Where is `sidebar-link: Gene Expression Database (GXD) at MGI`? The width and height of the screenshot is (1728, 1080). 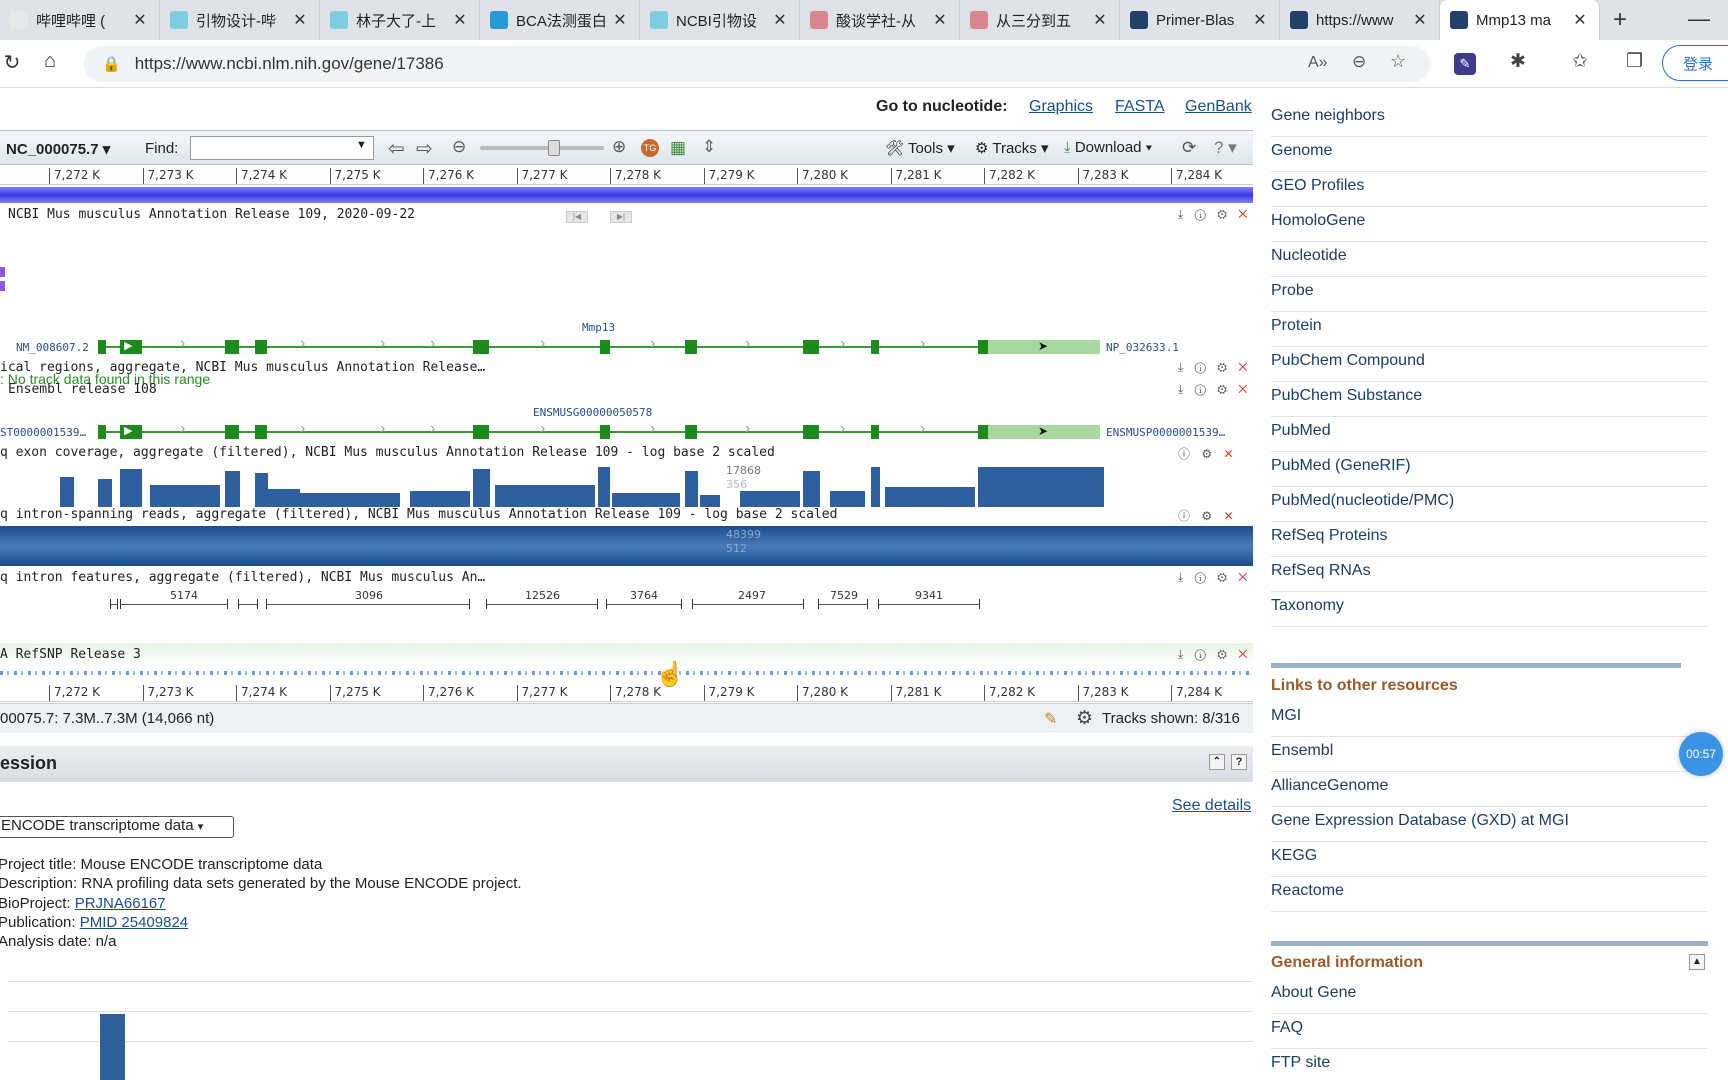 sidebar-link: Gene Expression Database (GXD) at MGI is located at coordinates (1489, 824).